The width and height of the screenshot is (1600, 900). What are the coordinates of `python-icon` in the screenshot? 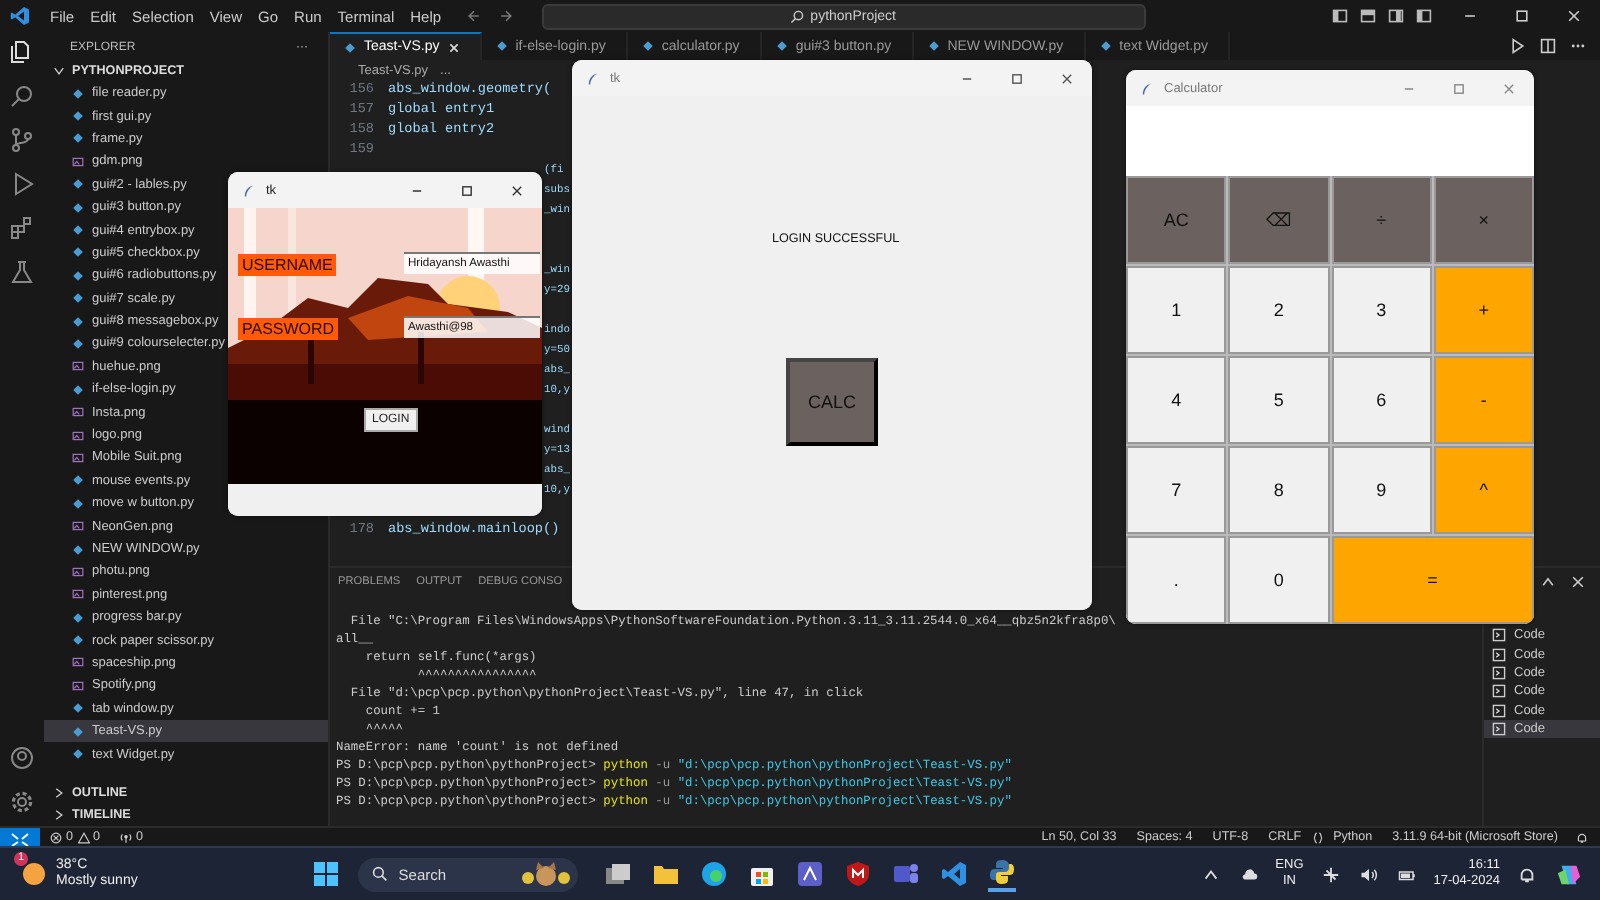 It's located at (1002, 874).